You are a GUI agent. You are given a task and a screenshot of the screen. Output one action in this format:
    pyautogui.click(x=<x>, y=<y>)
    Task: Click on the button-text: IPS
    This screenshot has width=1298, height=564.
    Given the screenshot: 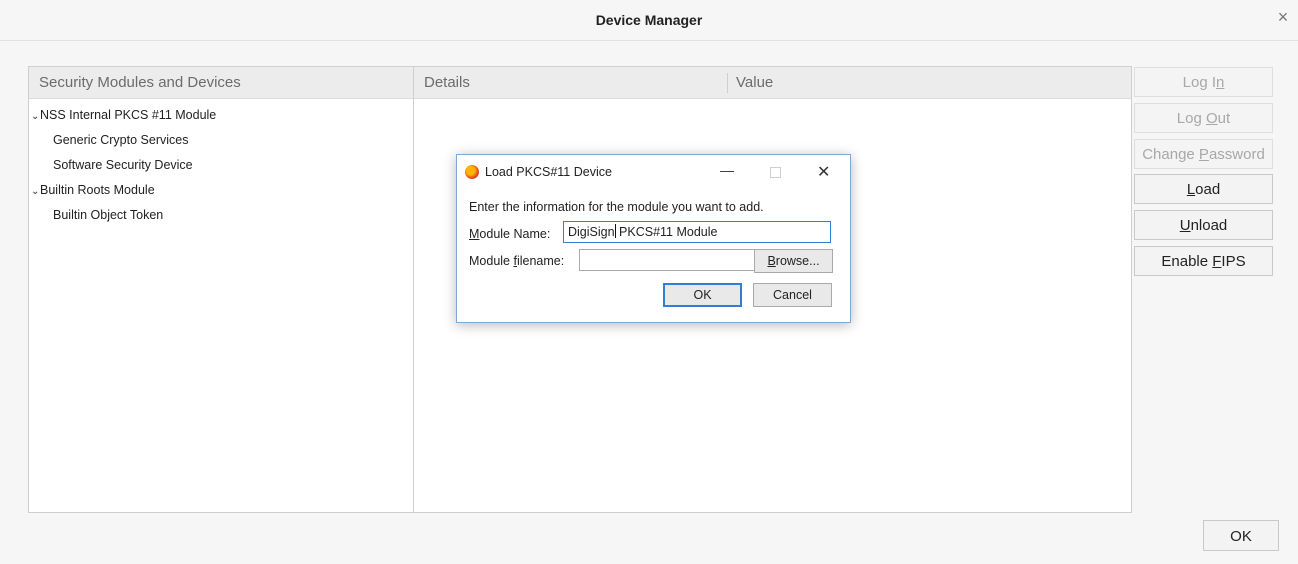 What is the action you would take?
    pyautogui.click(x=1233, y=261)
    